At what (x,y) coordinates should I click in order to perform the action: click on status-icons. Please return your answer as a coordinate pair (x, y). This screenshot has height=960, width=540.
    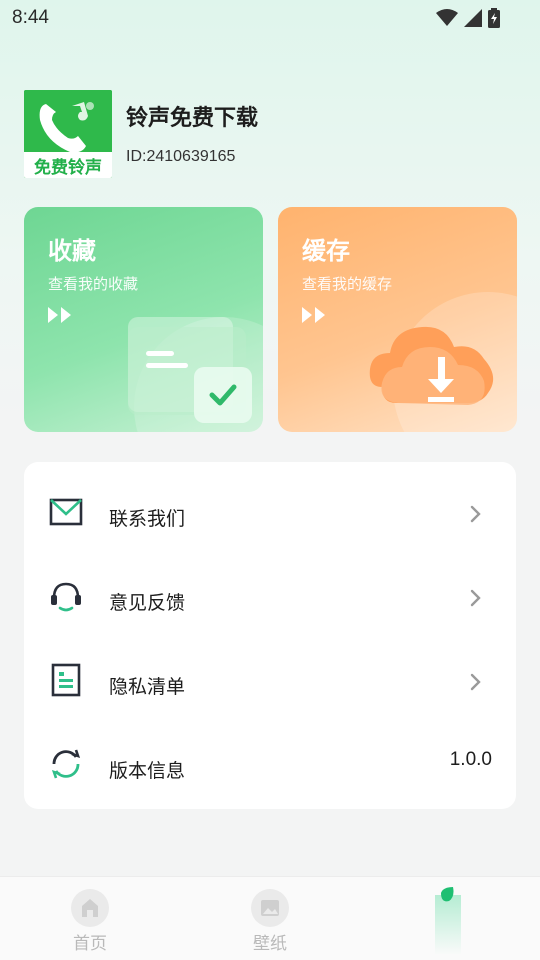
    Looking at the image, I should click on (468, 18).